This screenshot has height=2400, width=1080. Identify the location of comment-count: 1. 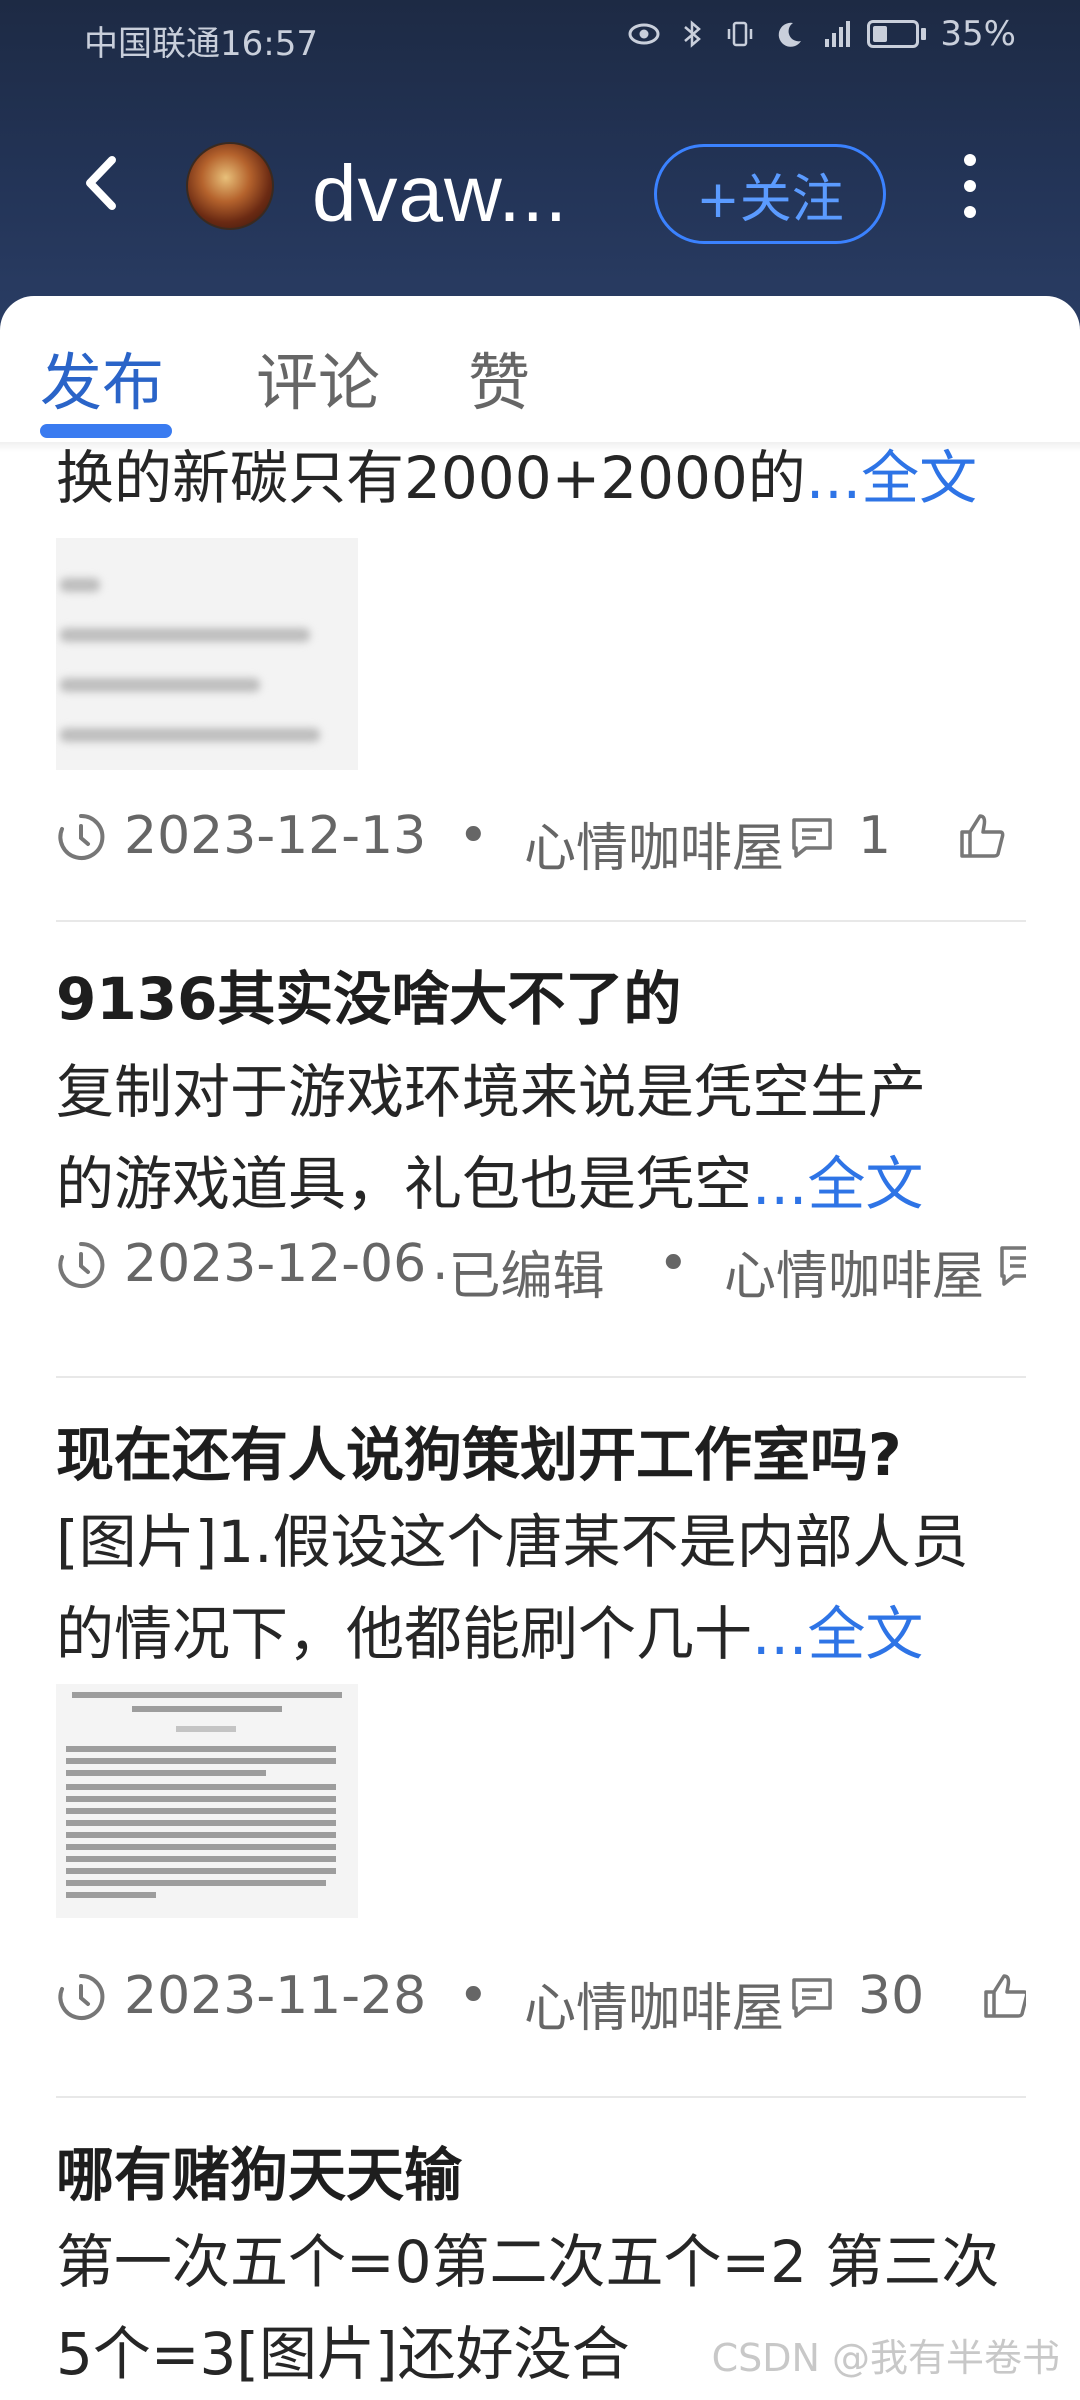
(875, 836).